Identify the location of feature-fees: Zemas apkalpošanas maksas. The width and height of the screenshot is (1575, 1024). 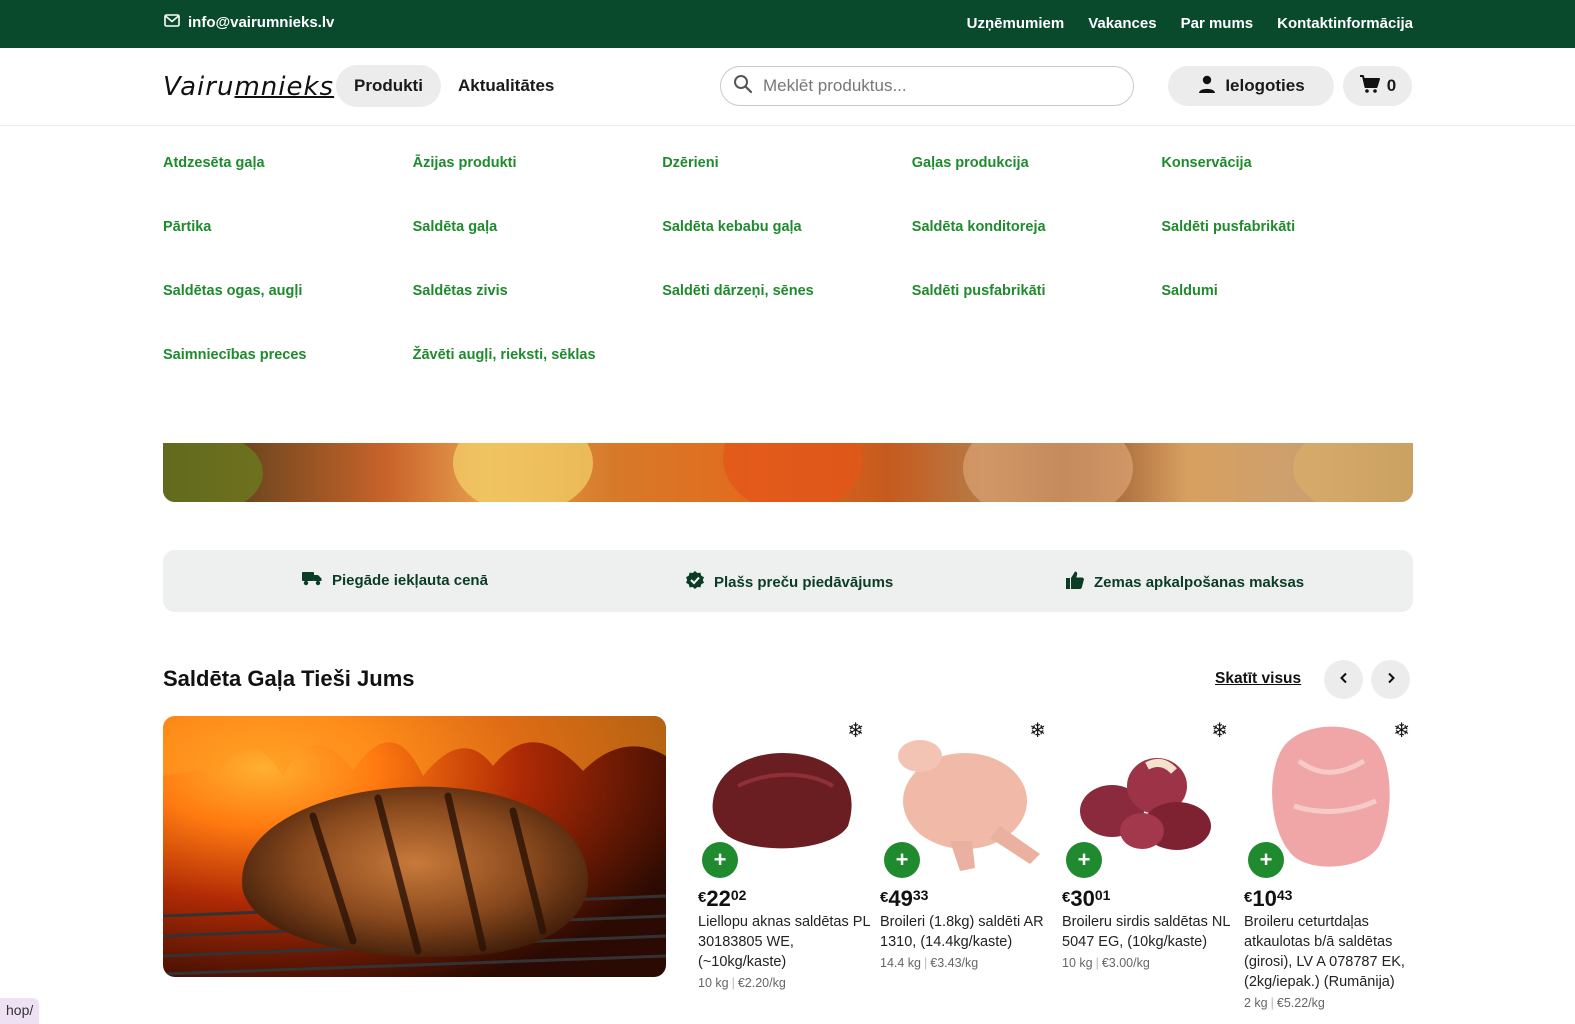
(1184, 582).